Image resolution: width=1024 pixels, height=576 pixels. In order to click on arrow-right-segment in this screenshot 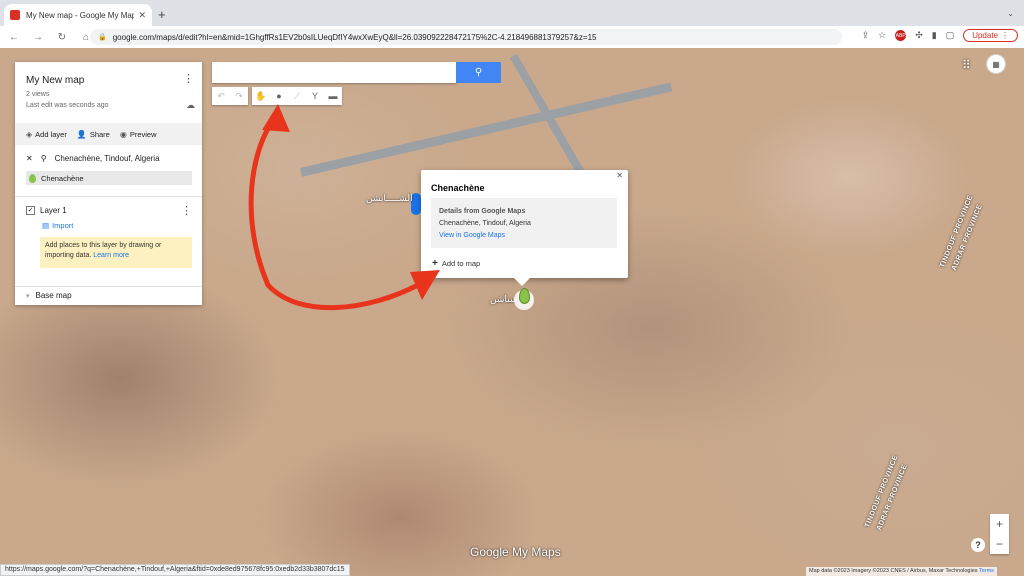, I will do `click(343, 296)`.